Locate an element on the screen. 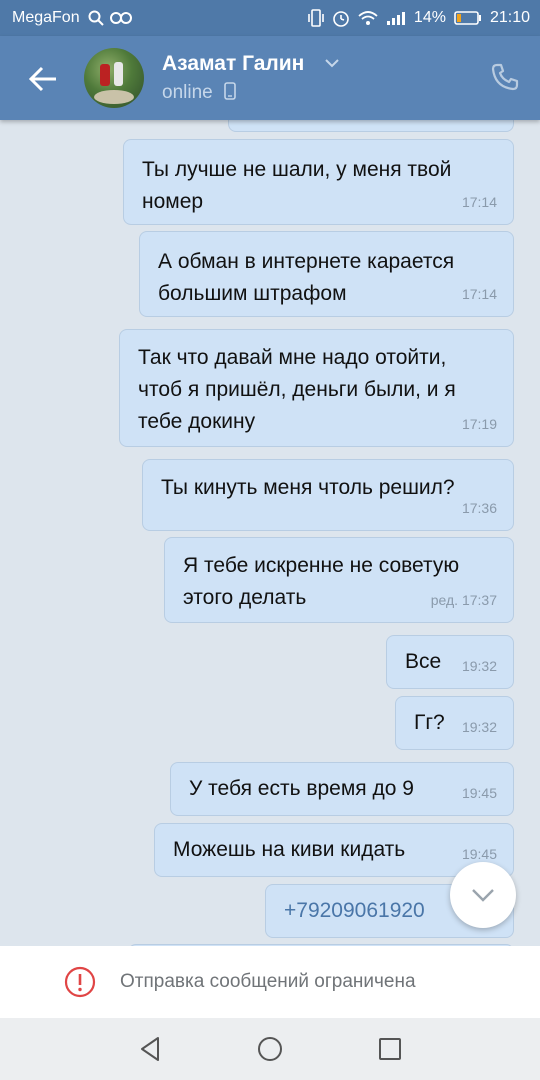 This screenshot has height=1080, width=540. message-bubble: Можешь на киви кидать 19:45 is located at coordinates (334, 850).